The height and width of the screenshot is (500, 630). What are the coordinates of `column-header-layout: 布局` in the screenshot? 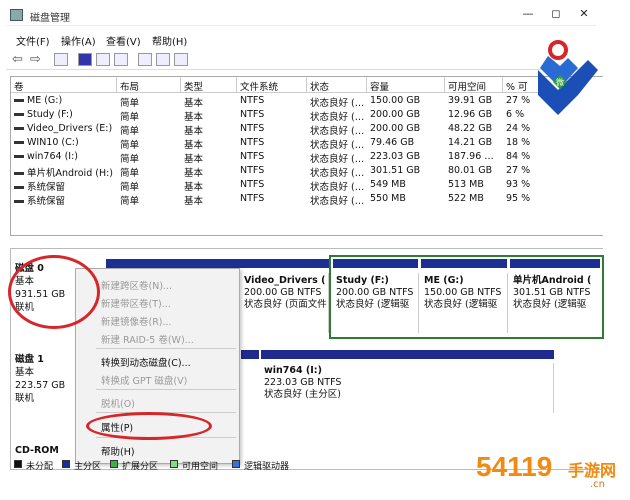 It's located at (149, 85).